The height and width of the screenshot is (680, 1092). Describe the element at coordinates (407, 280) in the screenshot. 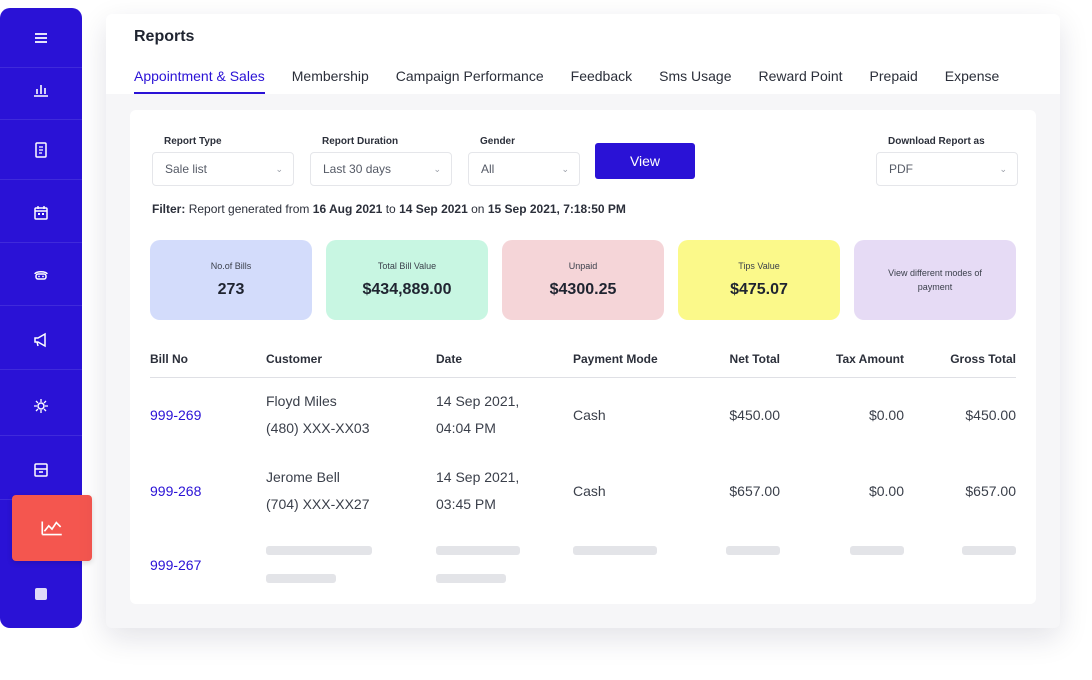

I see `stat-card-total-bill-value: Total Bill Value $434,889.00` at that location.